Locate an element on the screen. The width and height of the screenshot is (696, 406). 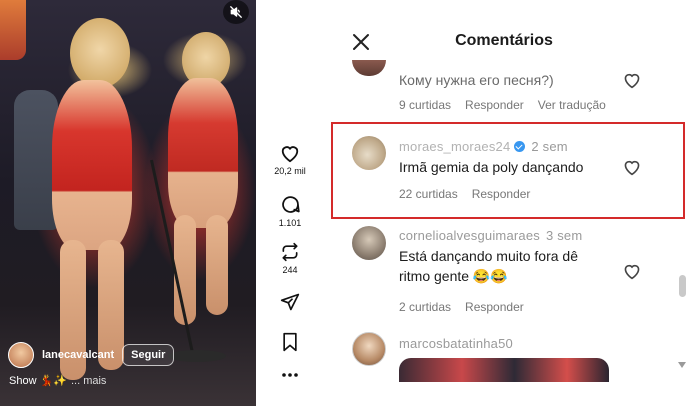
likes-count: 20,2 mil is located at coordinates (290, 171).